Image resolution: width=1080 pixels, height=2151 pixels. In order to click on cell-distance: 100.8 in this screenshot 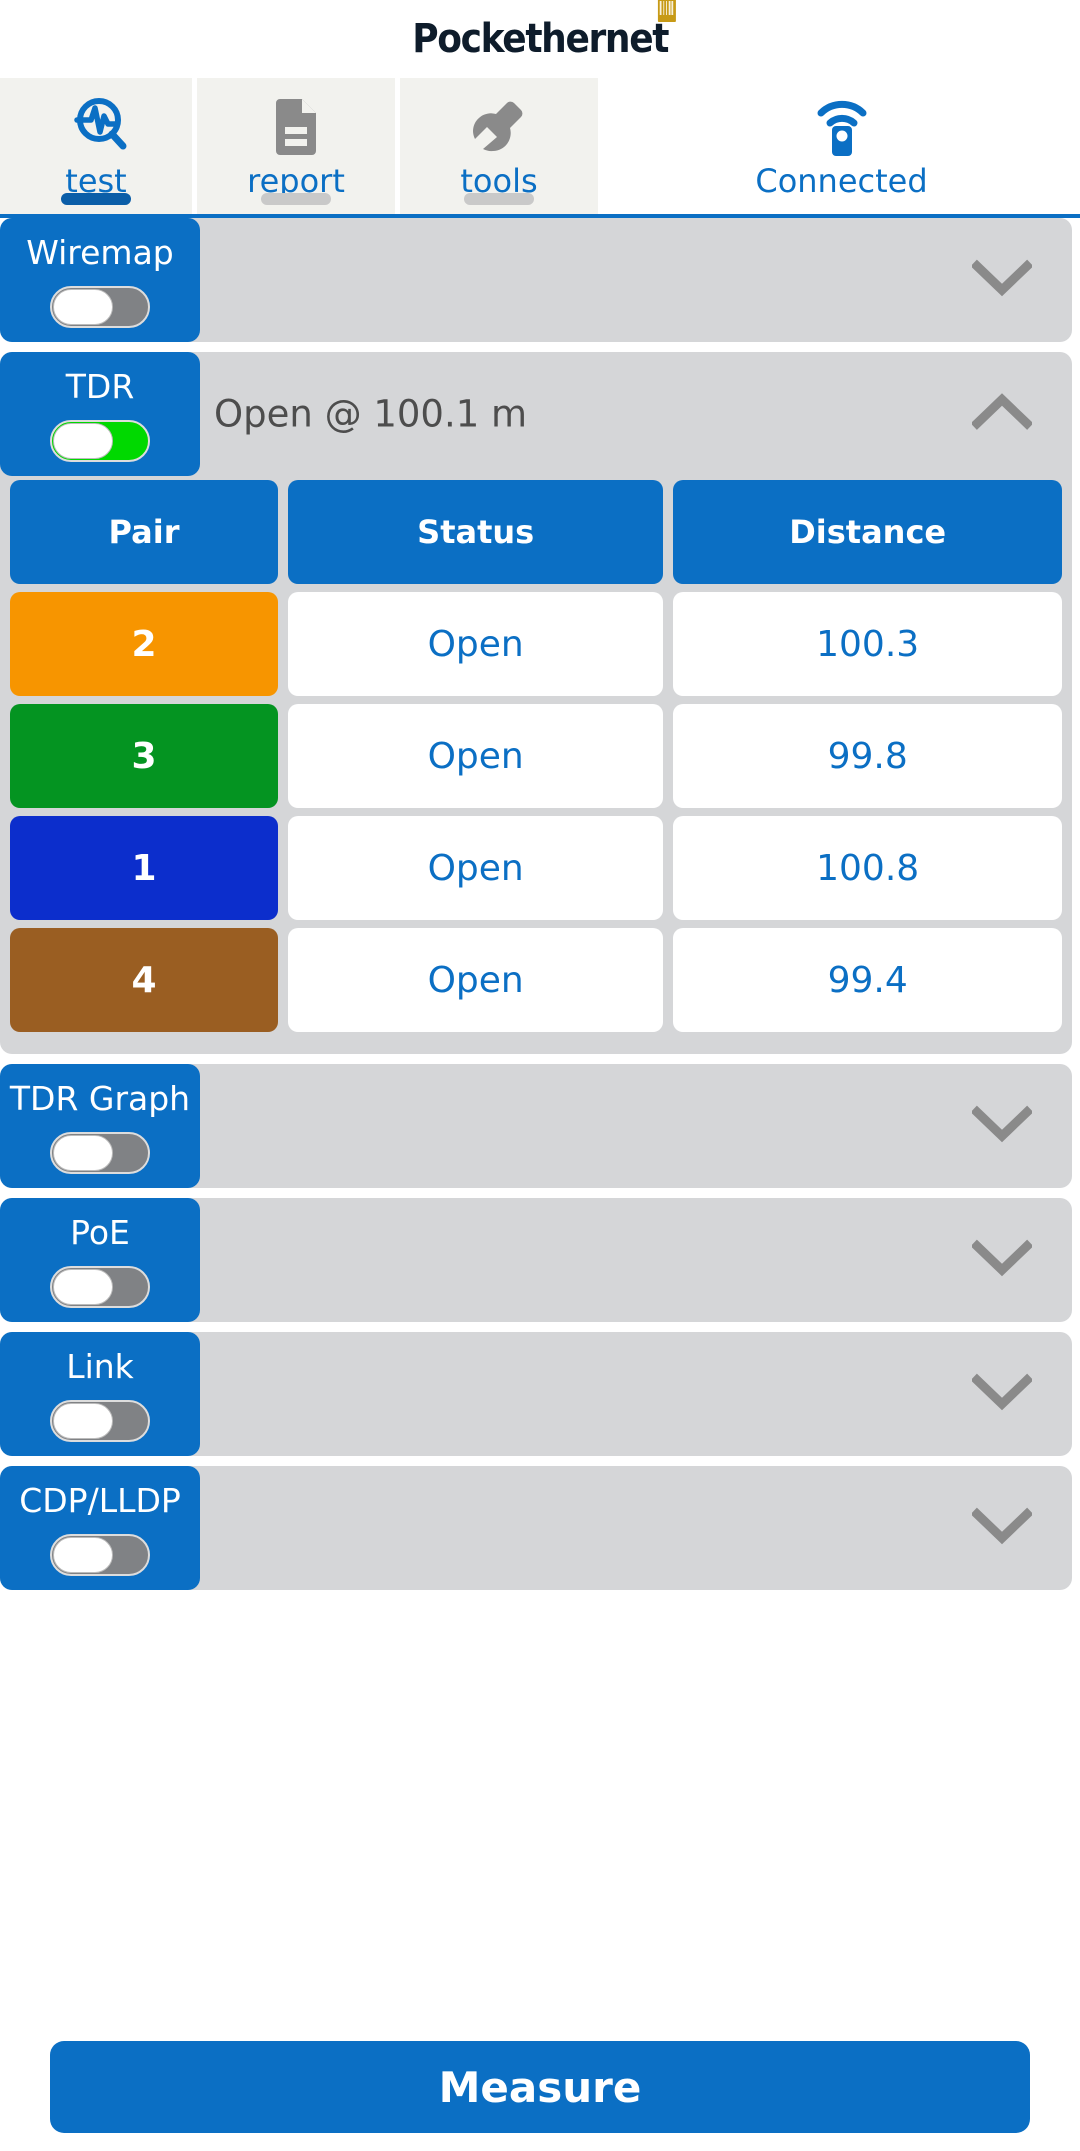, I will do `click(867, 868)`.